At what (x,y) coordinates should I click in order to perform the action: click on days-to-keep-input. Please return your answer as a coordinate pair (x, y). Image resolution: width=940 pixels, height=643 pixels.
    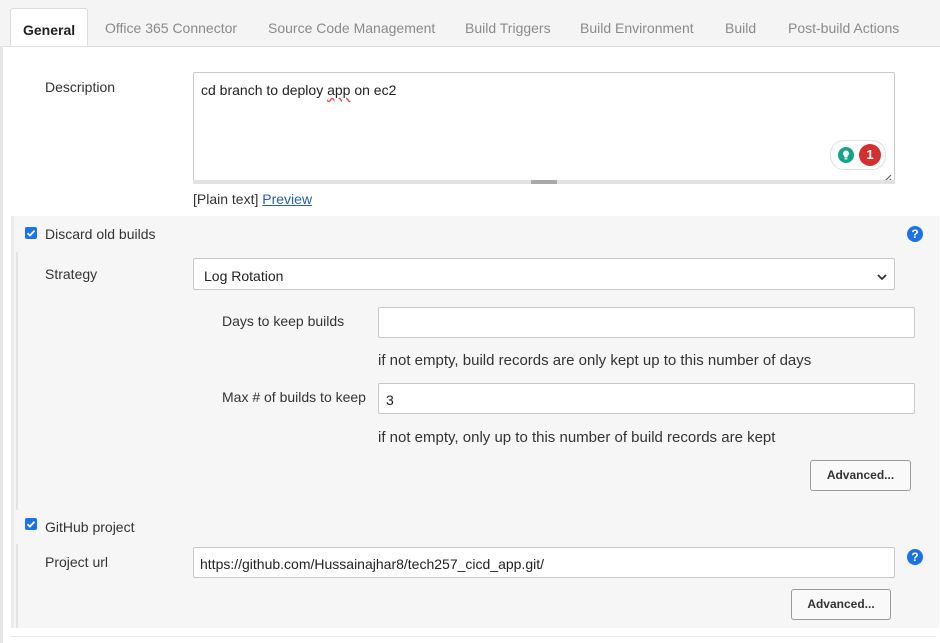
    Looking at the image, I should click on (646, 322).